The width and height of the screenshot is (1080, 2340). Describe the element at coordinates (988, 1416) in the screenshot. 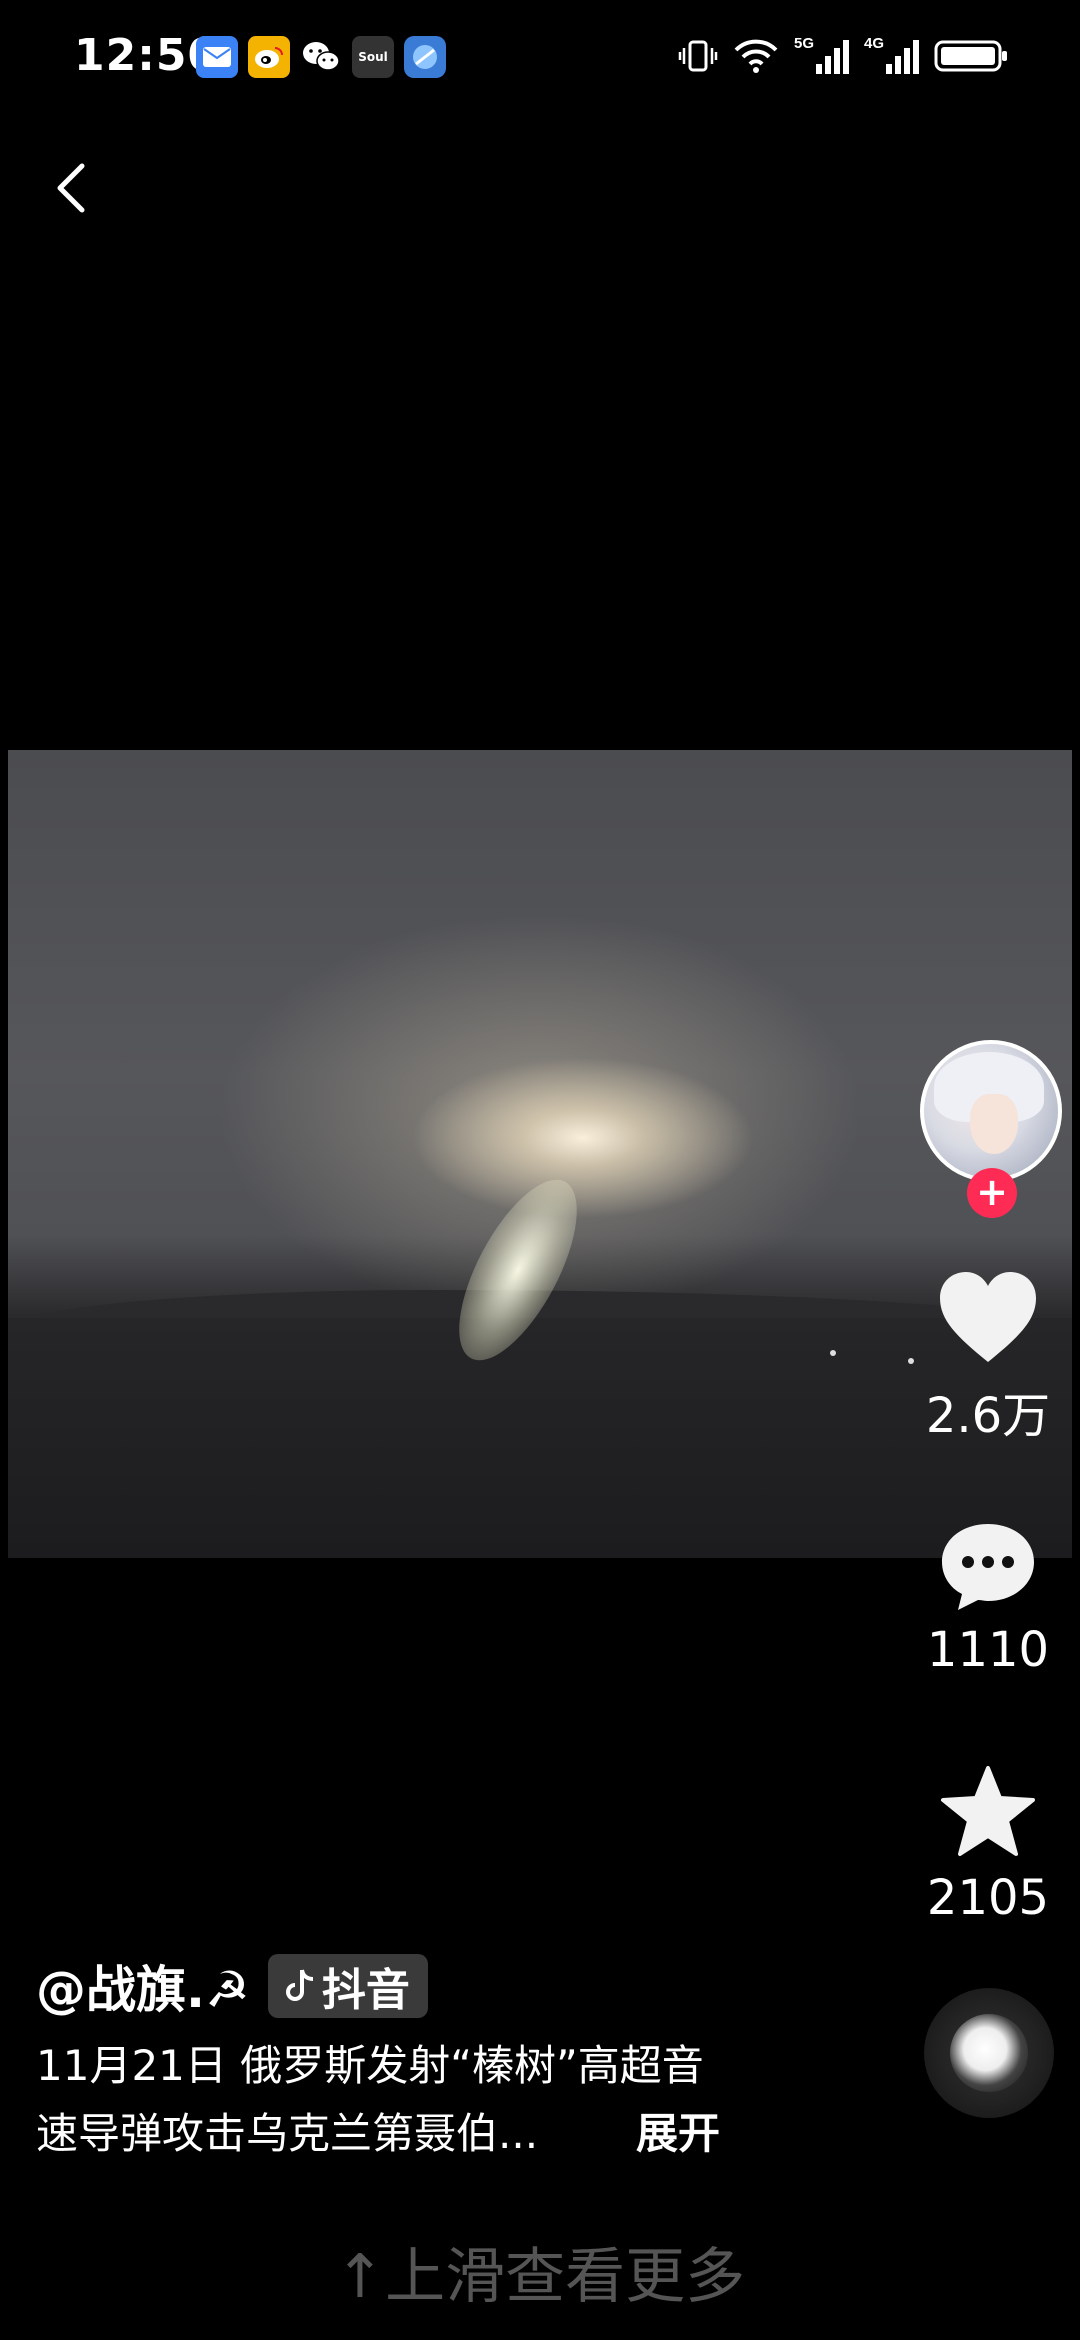

I see `like-count: 2.6万` at that location.